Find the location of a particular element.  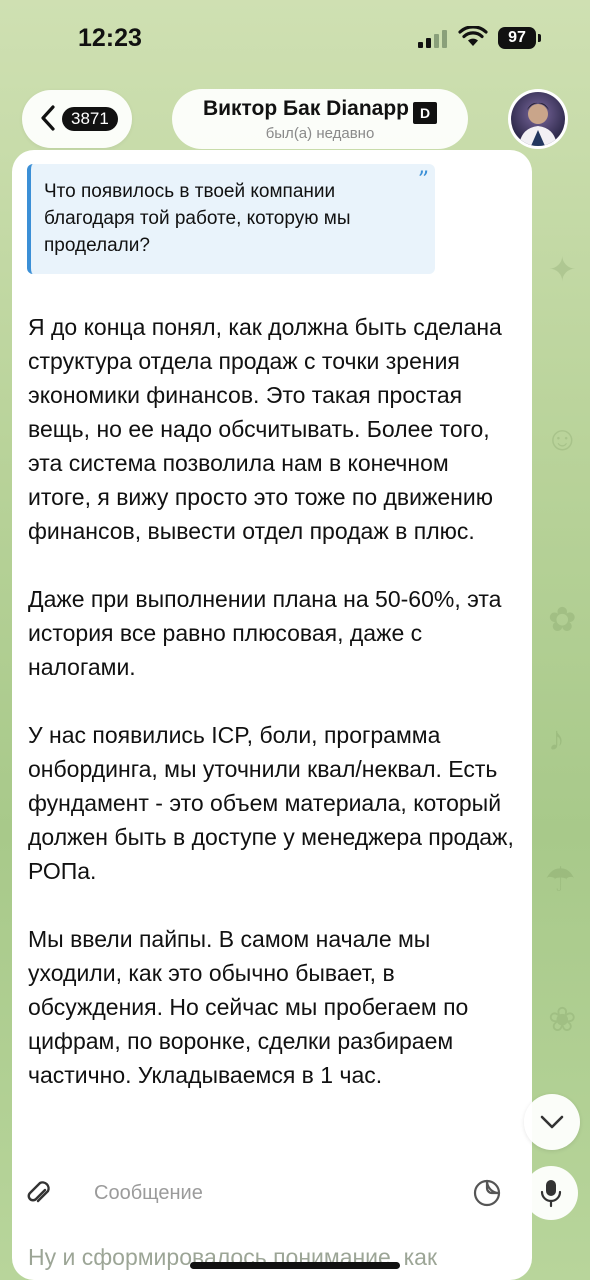

sticker-icon is located at coordinates (487, 1193).